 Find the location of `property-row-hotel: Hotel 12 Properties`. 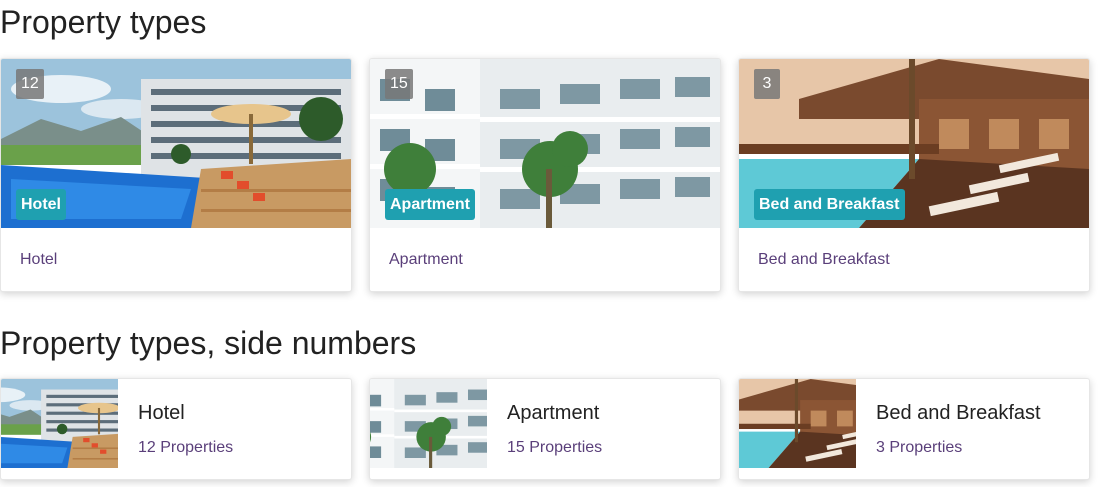

property-row-hotel: Hotel 12 Properties is located at coordinates (176, 429).